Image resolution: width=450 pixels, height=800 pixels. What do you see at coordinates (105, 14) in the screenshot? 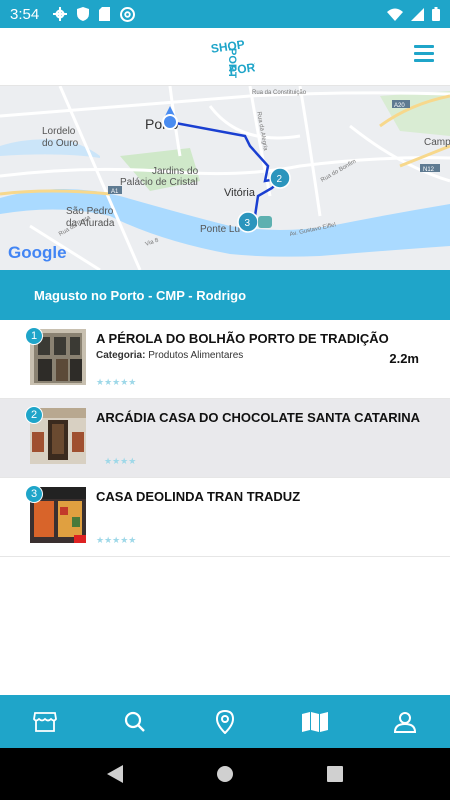
I see `sd-card-icon` at bounding box center [105, 14].